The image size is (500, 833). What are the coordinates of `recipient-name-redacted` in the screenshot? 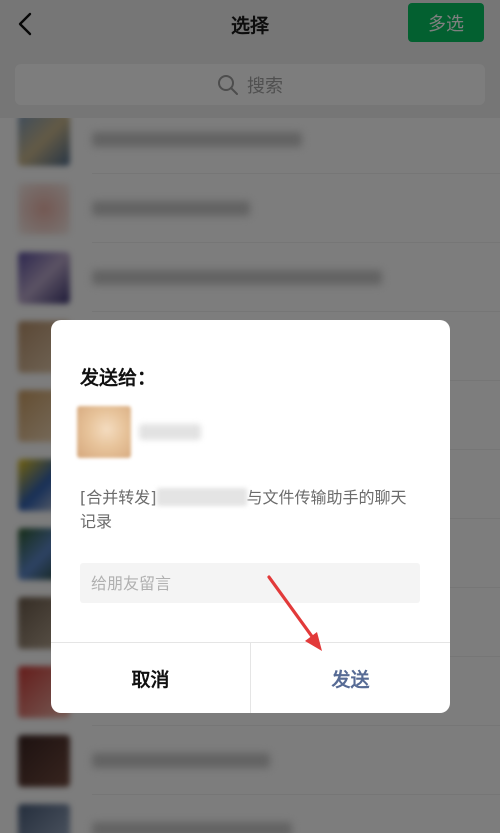 It's located at (170, 432).